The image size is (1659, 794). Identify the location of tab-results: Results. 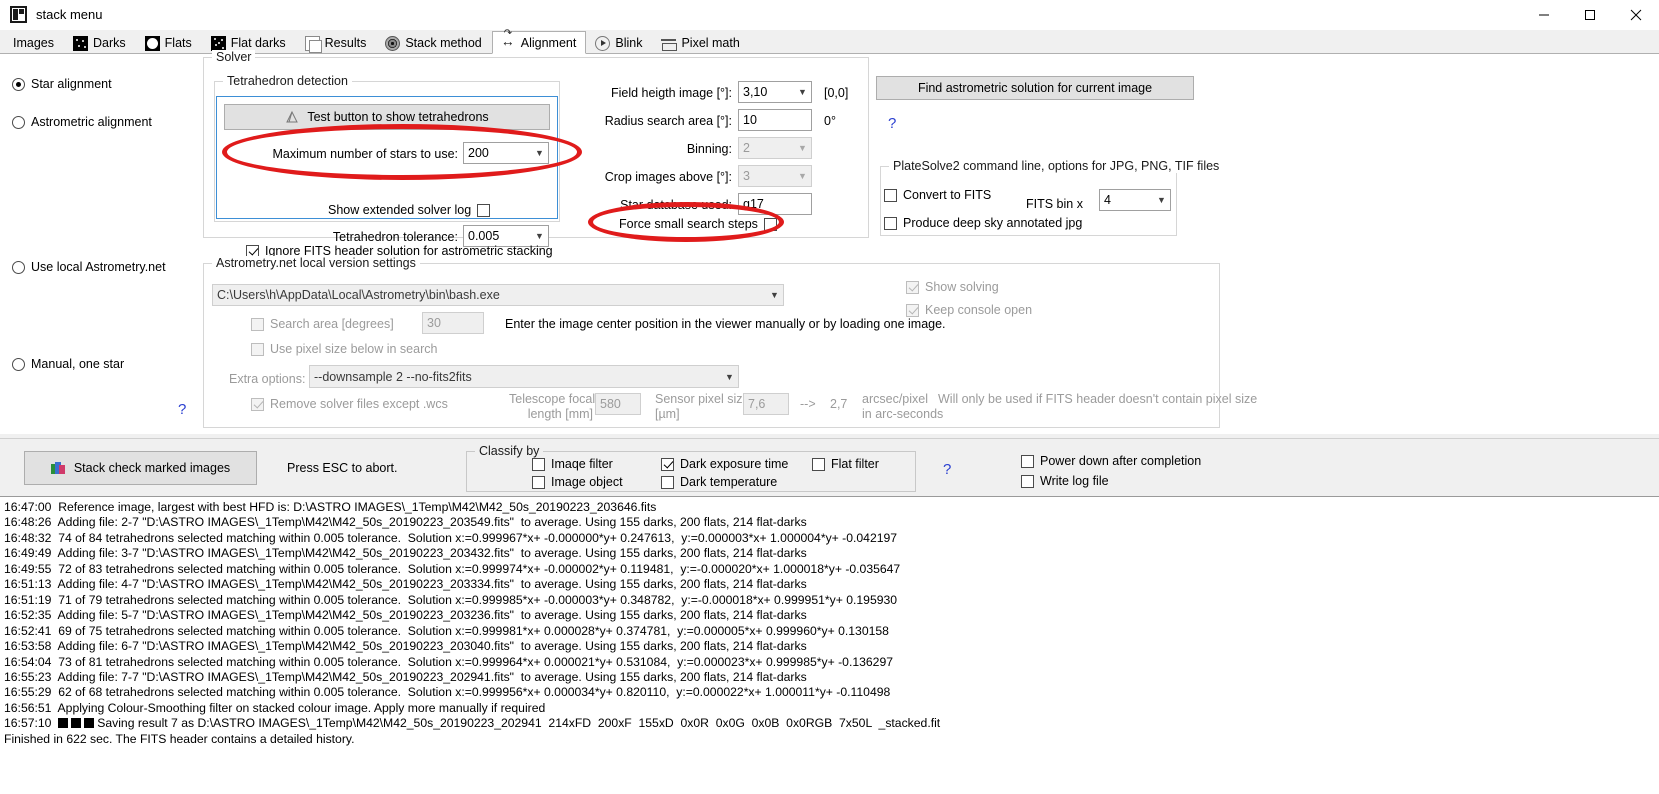
(336, 42).